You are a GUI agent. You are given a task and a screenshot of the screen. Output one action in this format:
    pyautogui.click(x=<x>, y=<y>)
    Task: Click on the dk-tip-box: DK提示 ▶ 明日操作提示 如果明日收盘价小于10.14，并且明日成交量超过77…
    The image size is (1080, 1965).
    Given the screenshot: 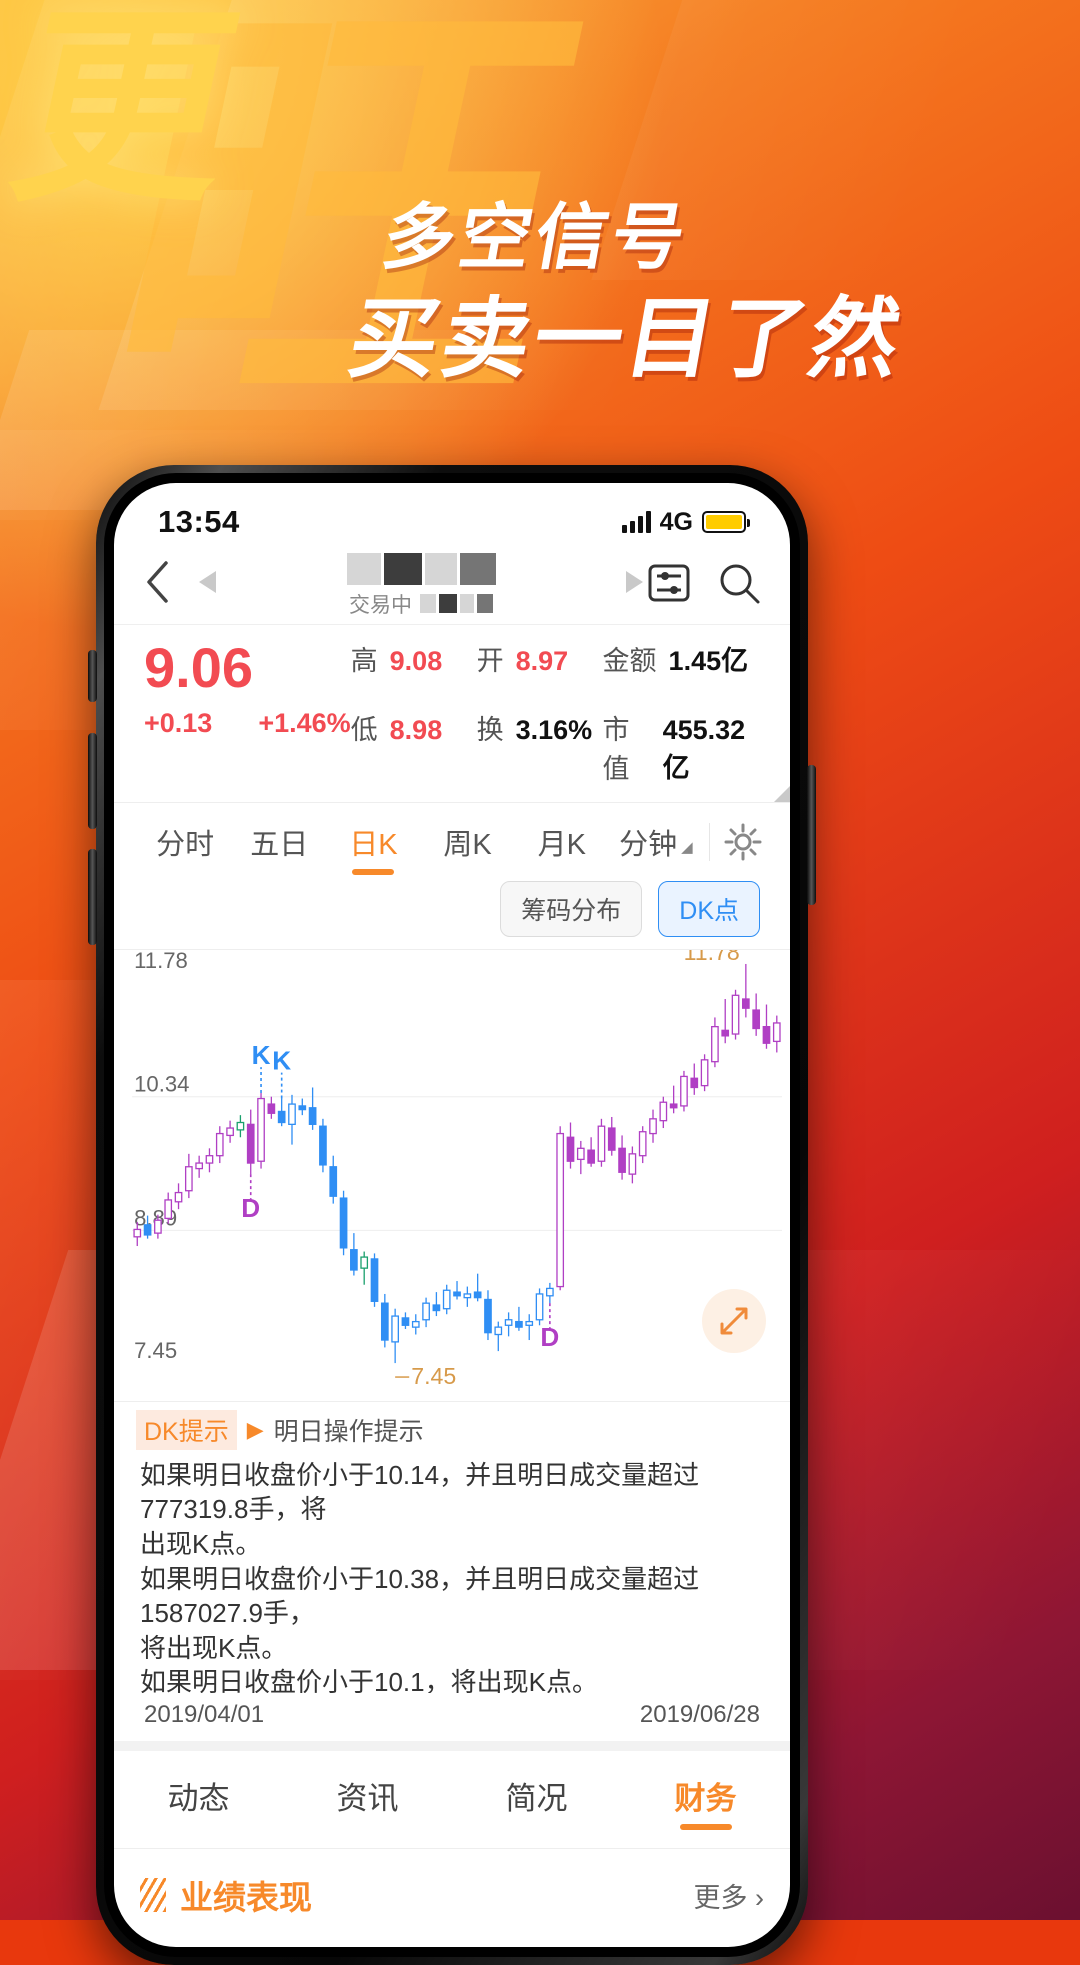 What is the action you would take?
    pyautogui.click(x=452, y=1576)
    